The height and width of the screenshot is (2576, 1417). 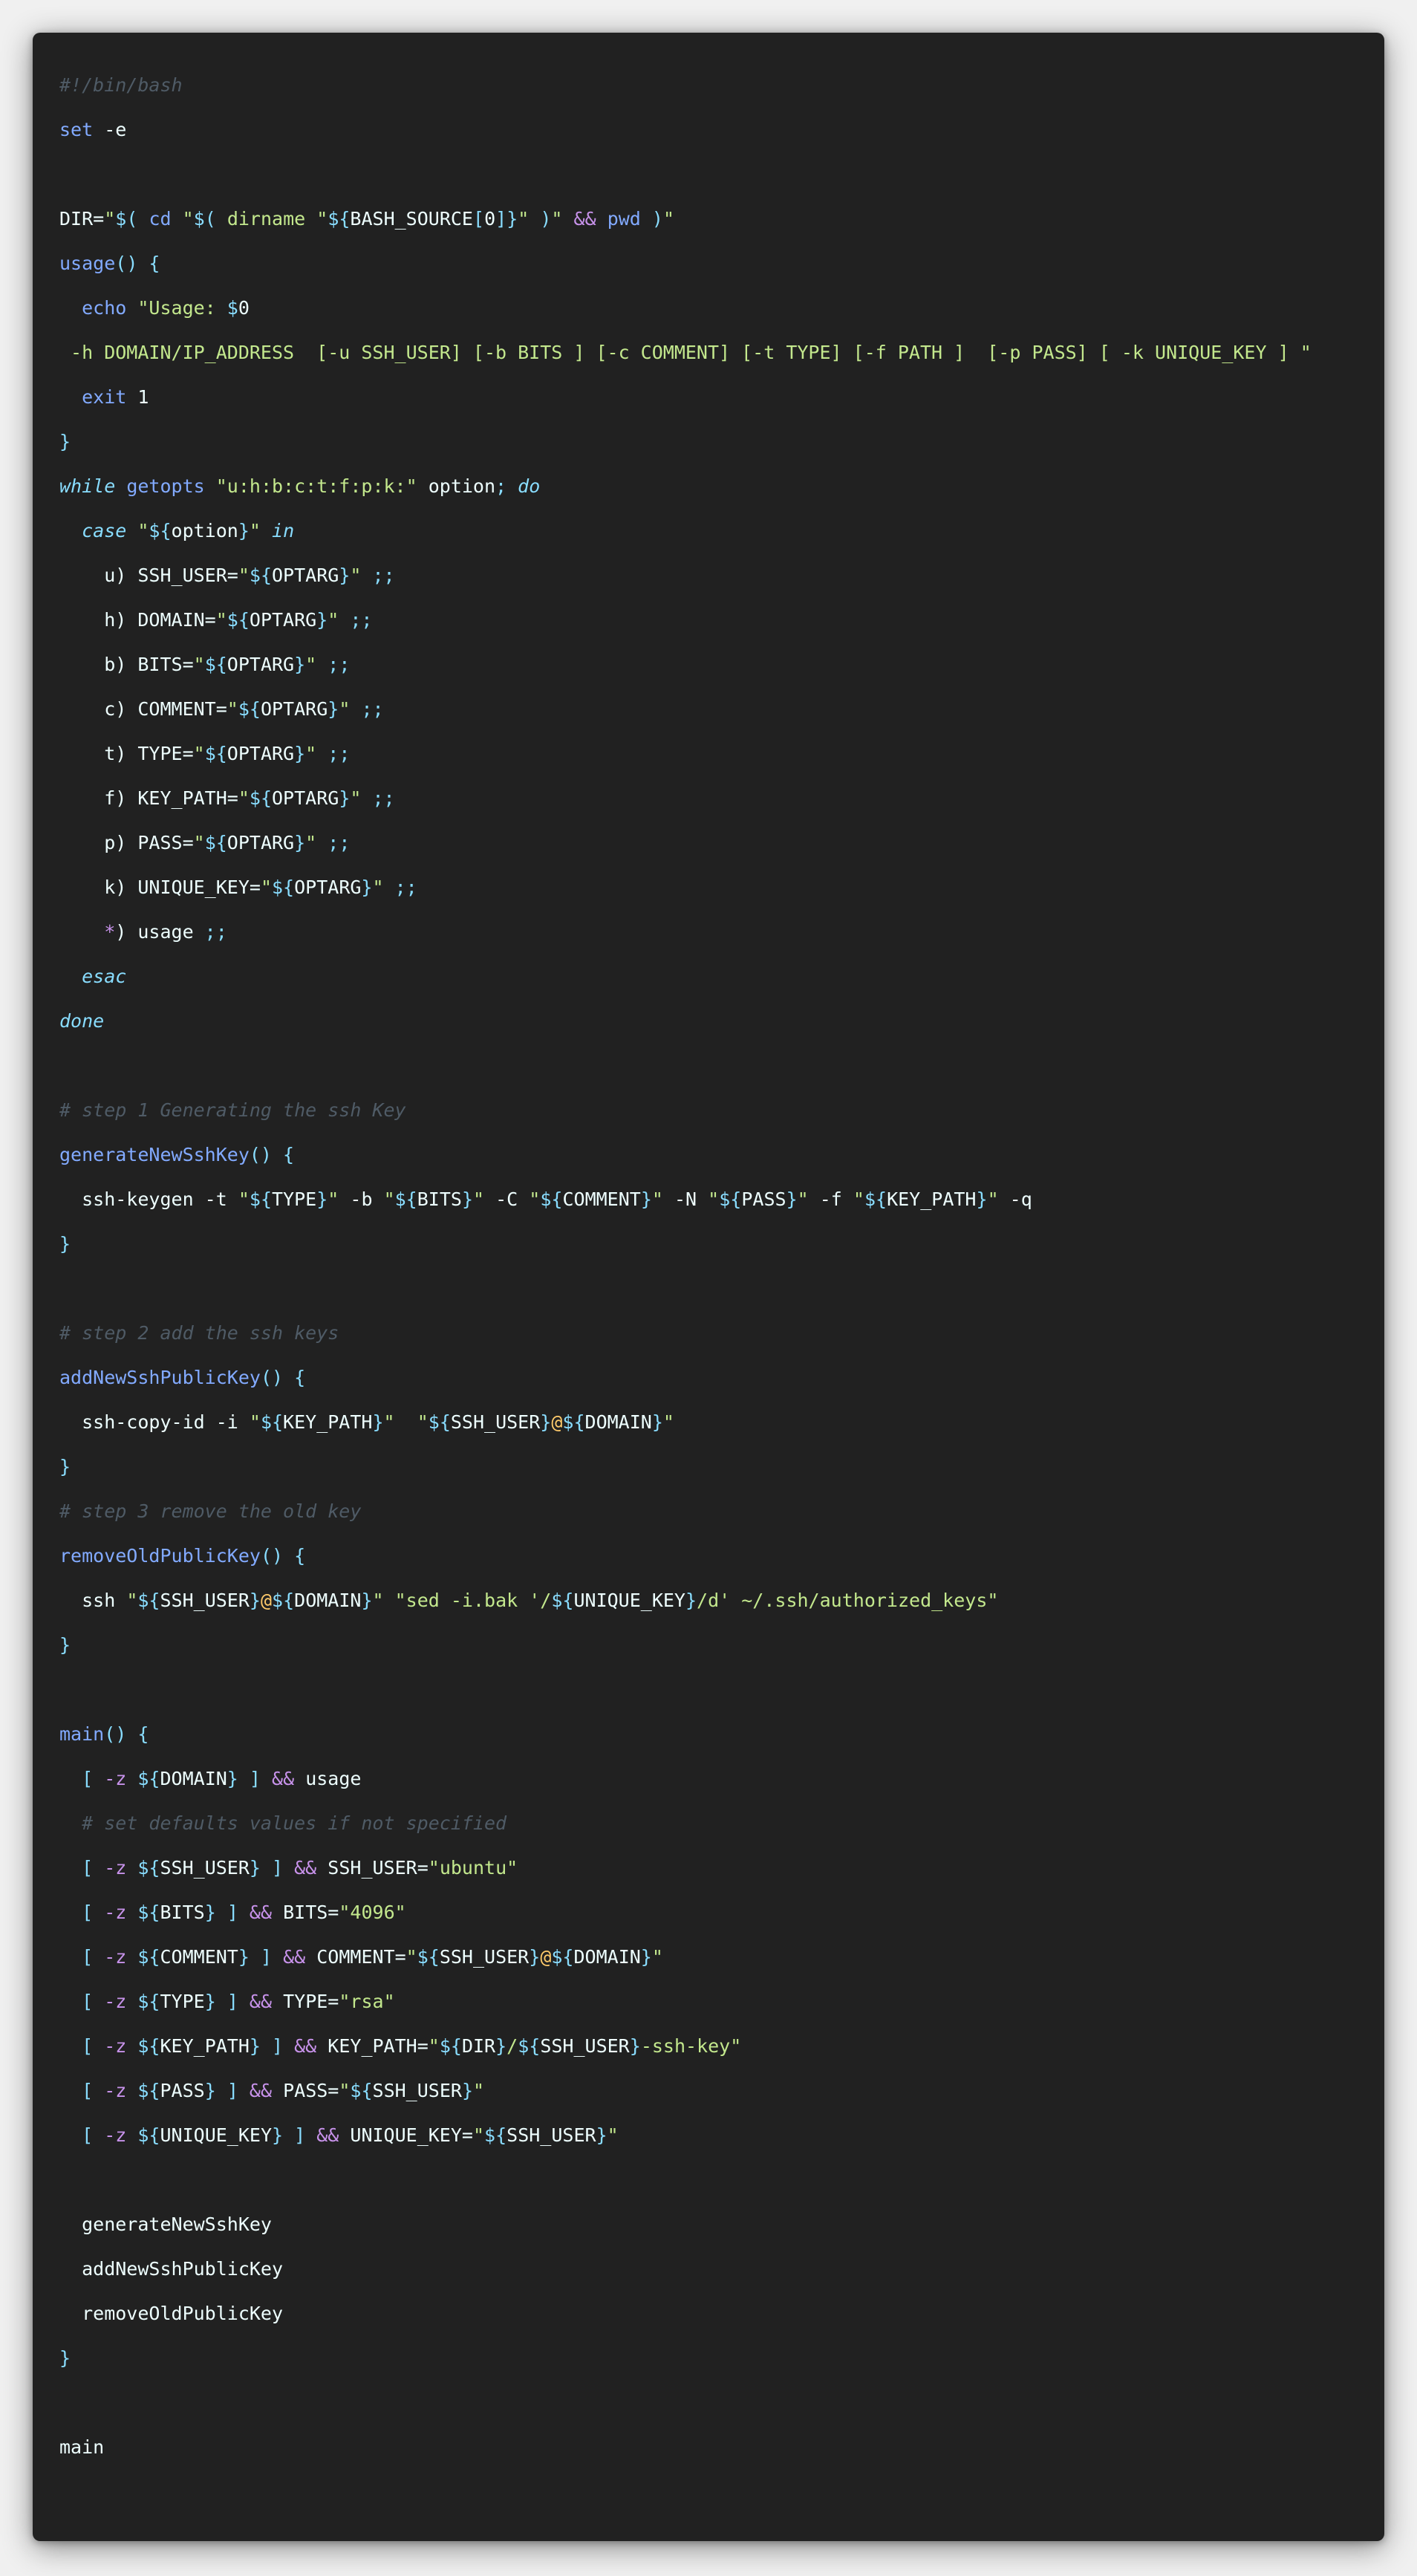 I want to click on code-token: # step 2 add the ssh keys, so click(x=199, y=1333).